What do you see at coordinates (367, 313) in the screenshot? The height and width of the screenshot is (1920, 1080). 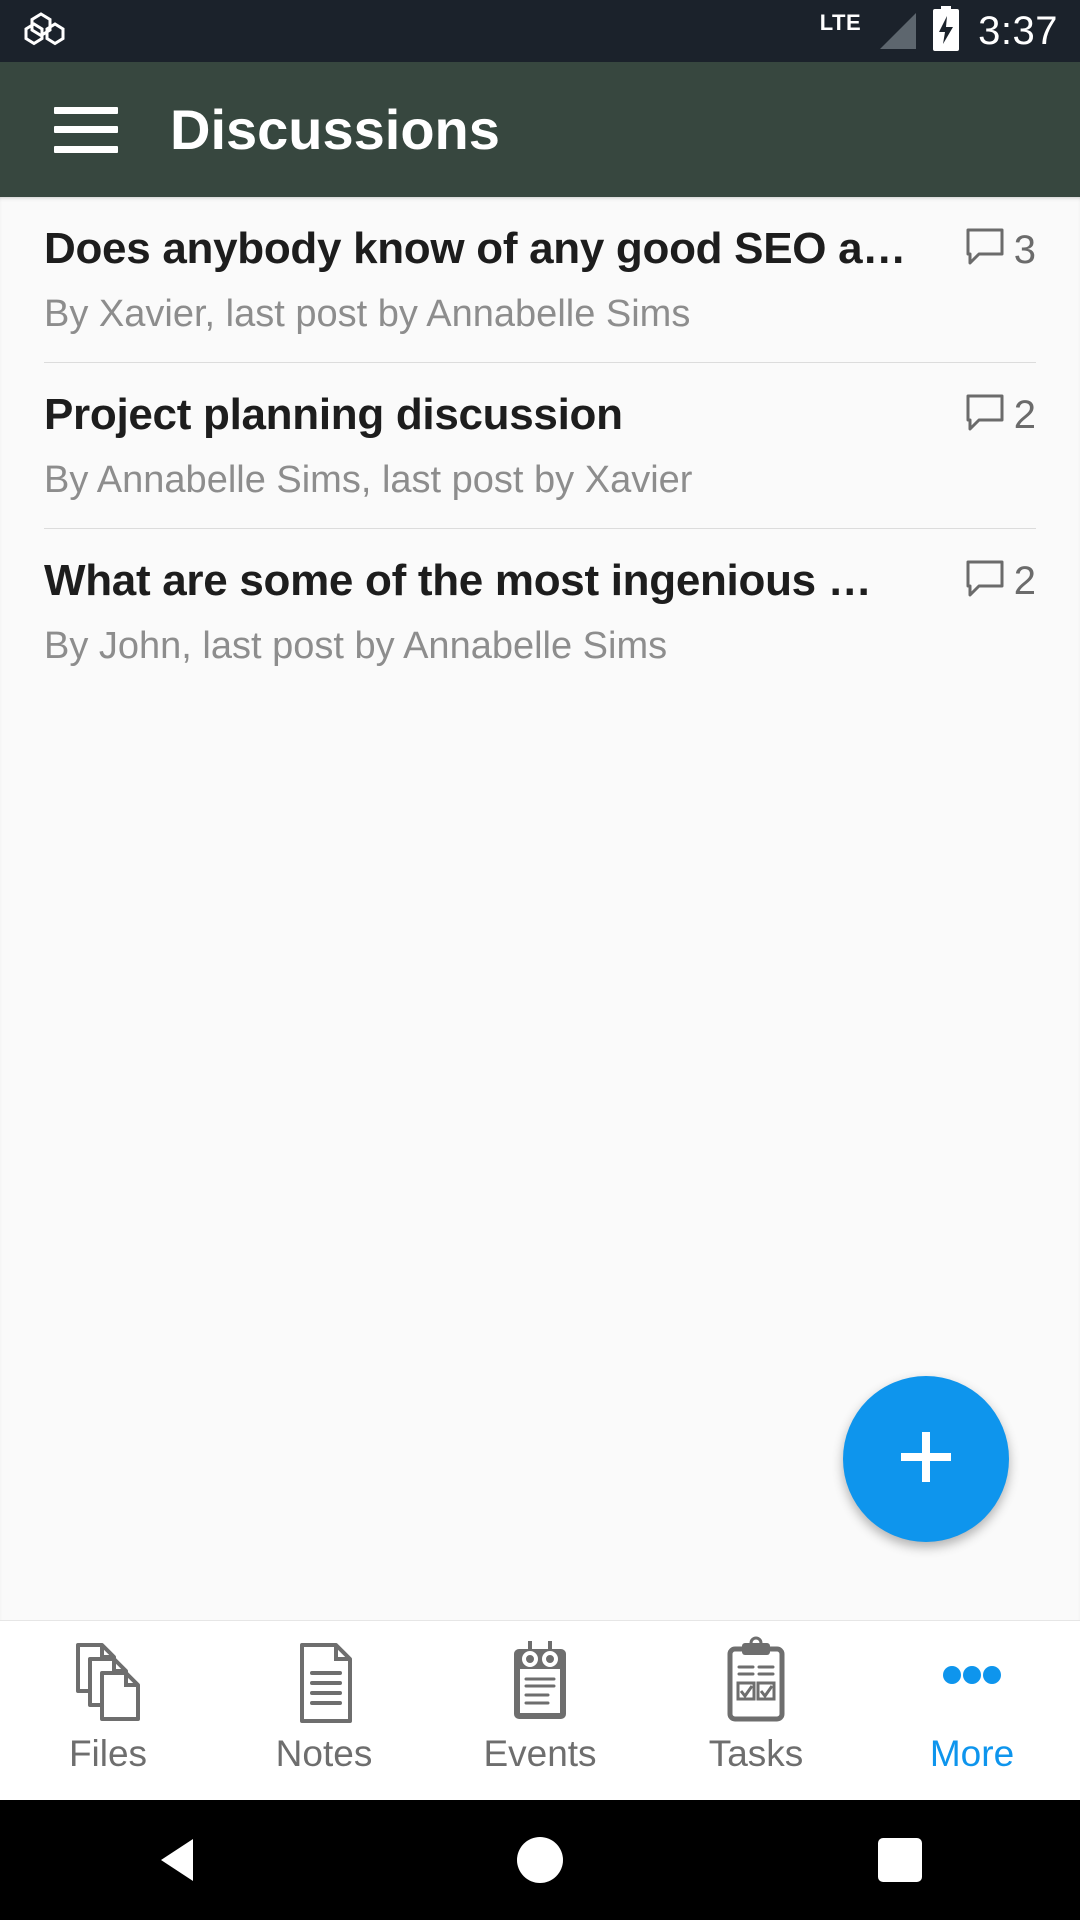 I see `discussion-subtitle: By Xavier, last post by Annabelle Sims` at bounding box center [367, 313].